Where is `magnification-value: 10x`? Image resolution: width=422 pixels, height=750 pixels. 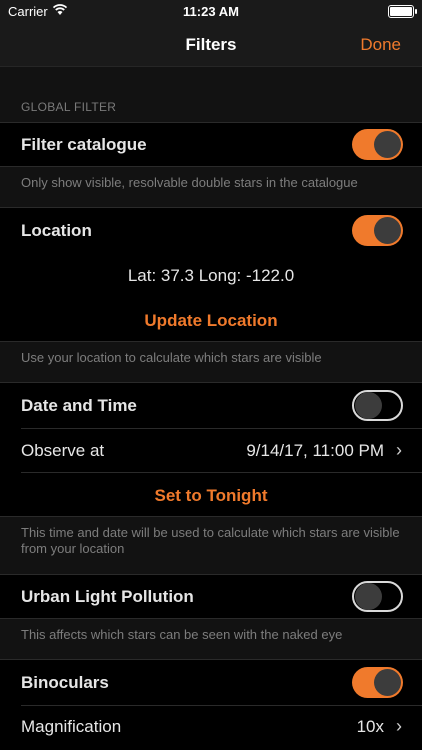 magnification-value: 10x is located at coordinates (370, 727).